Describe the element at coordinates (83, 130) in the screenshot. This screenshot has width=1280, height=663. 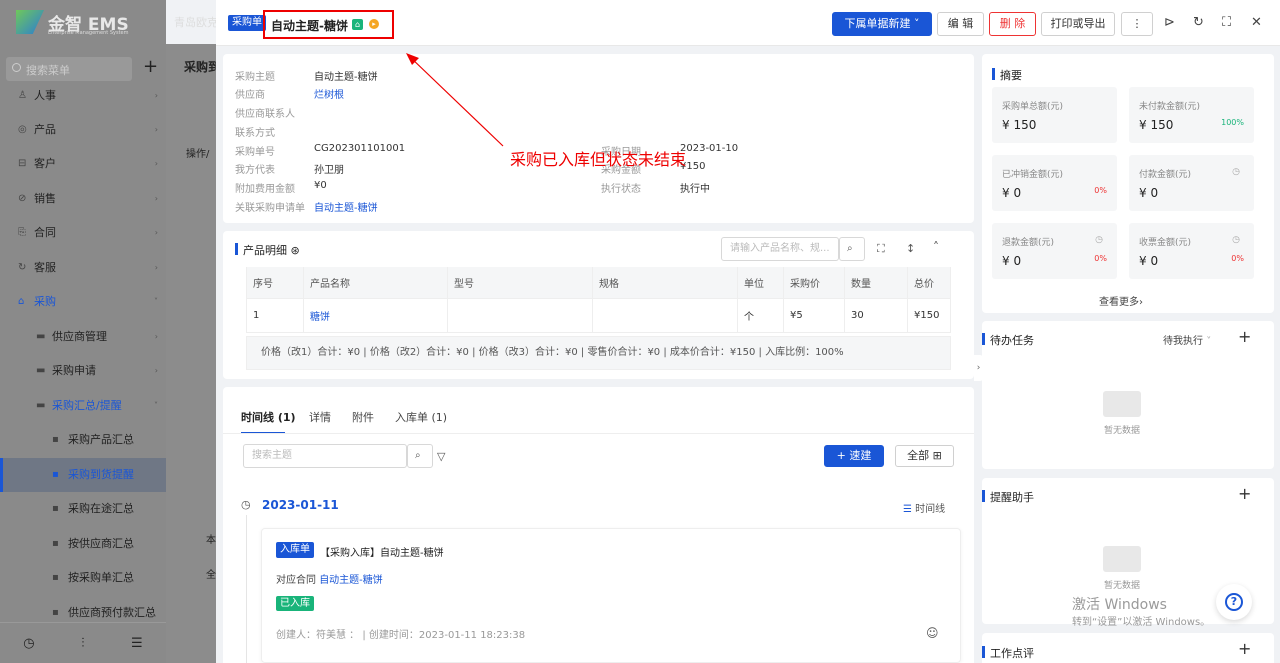
I see `sidebar-item-product: ◎ 产品 ›` at that location.